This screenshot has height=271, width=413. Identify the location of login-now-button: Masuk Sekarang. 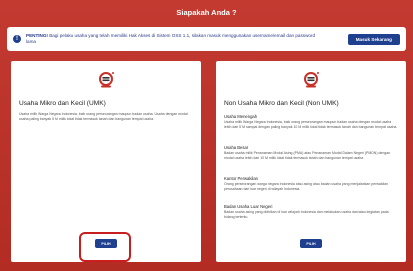
(373, 39).